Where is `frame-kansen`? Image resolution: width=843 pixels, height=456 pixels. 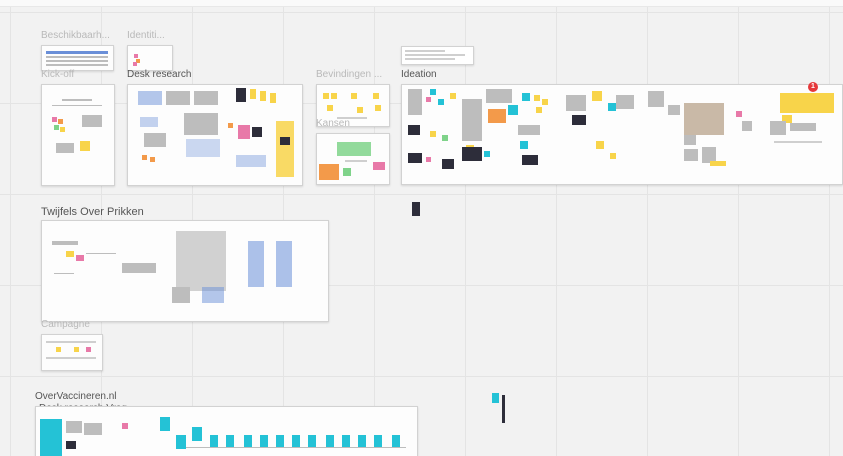
frame-kansen is located at coordinates (353, 159).